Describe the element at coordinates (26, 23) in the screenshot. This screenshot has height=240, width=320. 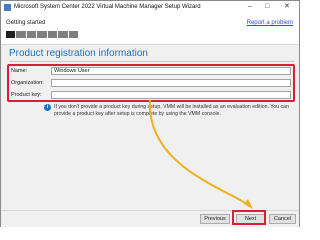
I see `step-label: Getting started` at that location.